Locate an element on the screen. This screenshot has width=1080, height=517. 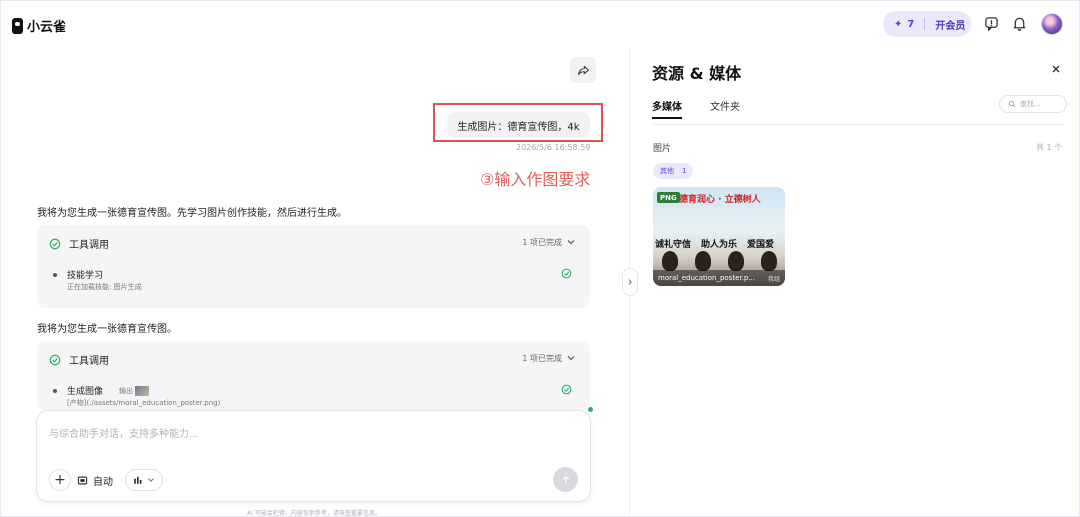
chevron-right-icon is located at coordinates (630, 282).